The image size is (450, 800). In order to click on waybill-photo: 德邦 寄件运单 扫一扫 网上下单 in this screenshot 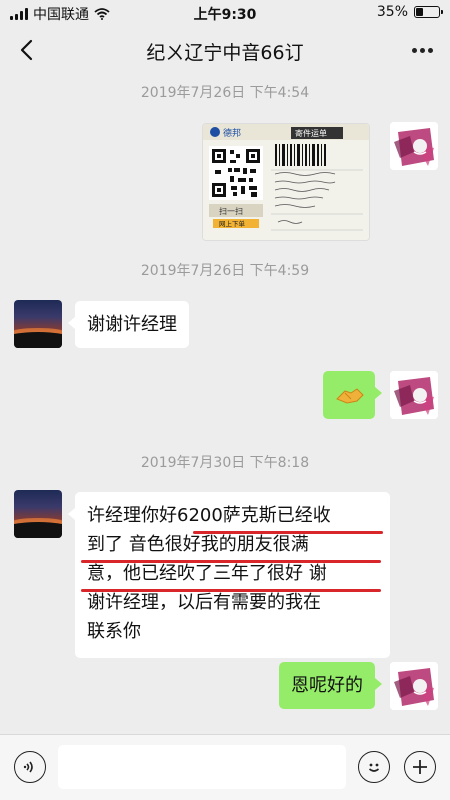, I will do `click(286, 182)`.